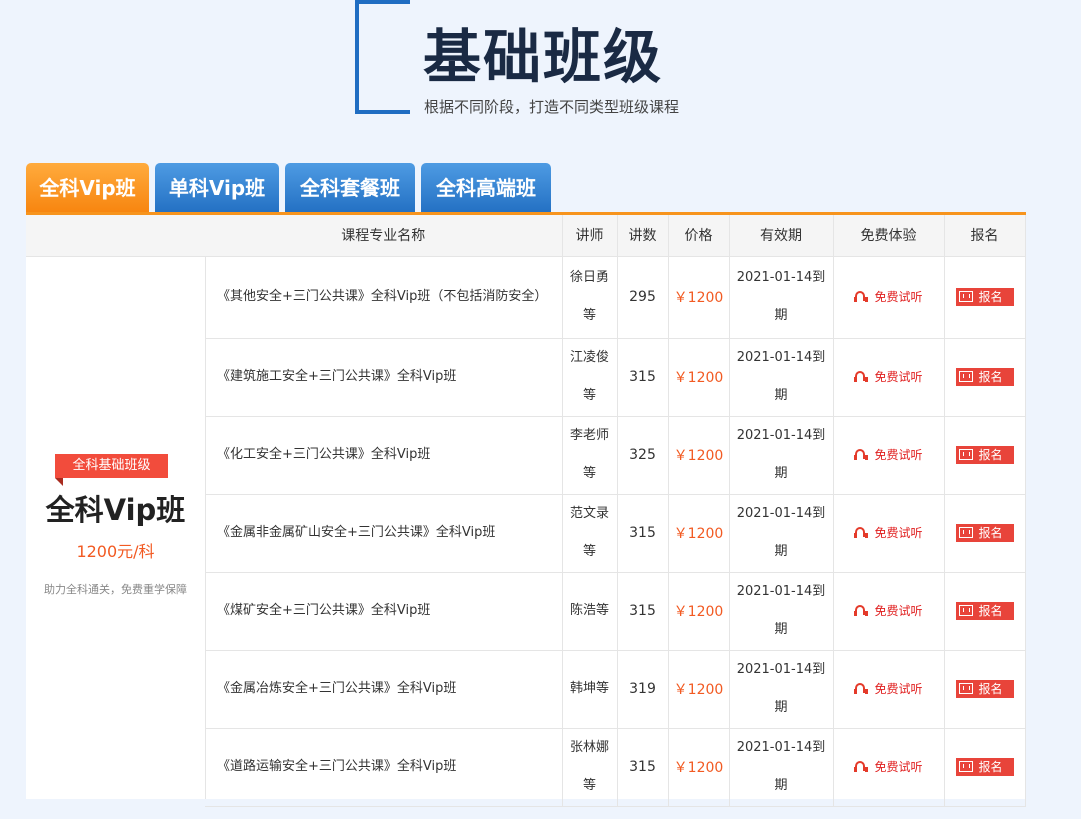 This screenshot has height=819, width=1081. What do you see at coordinates (384, 297) in the screenshot?
I see `course-name: 《其他安全+三门公共课》全科Vip班（不包括消防安全）` at bounding box center [384, 297].